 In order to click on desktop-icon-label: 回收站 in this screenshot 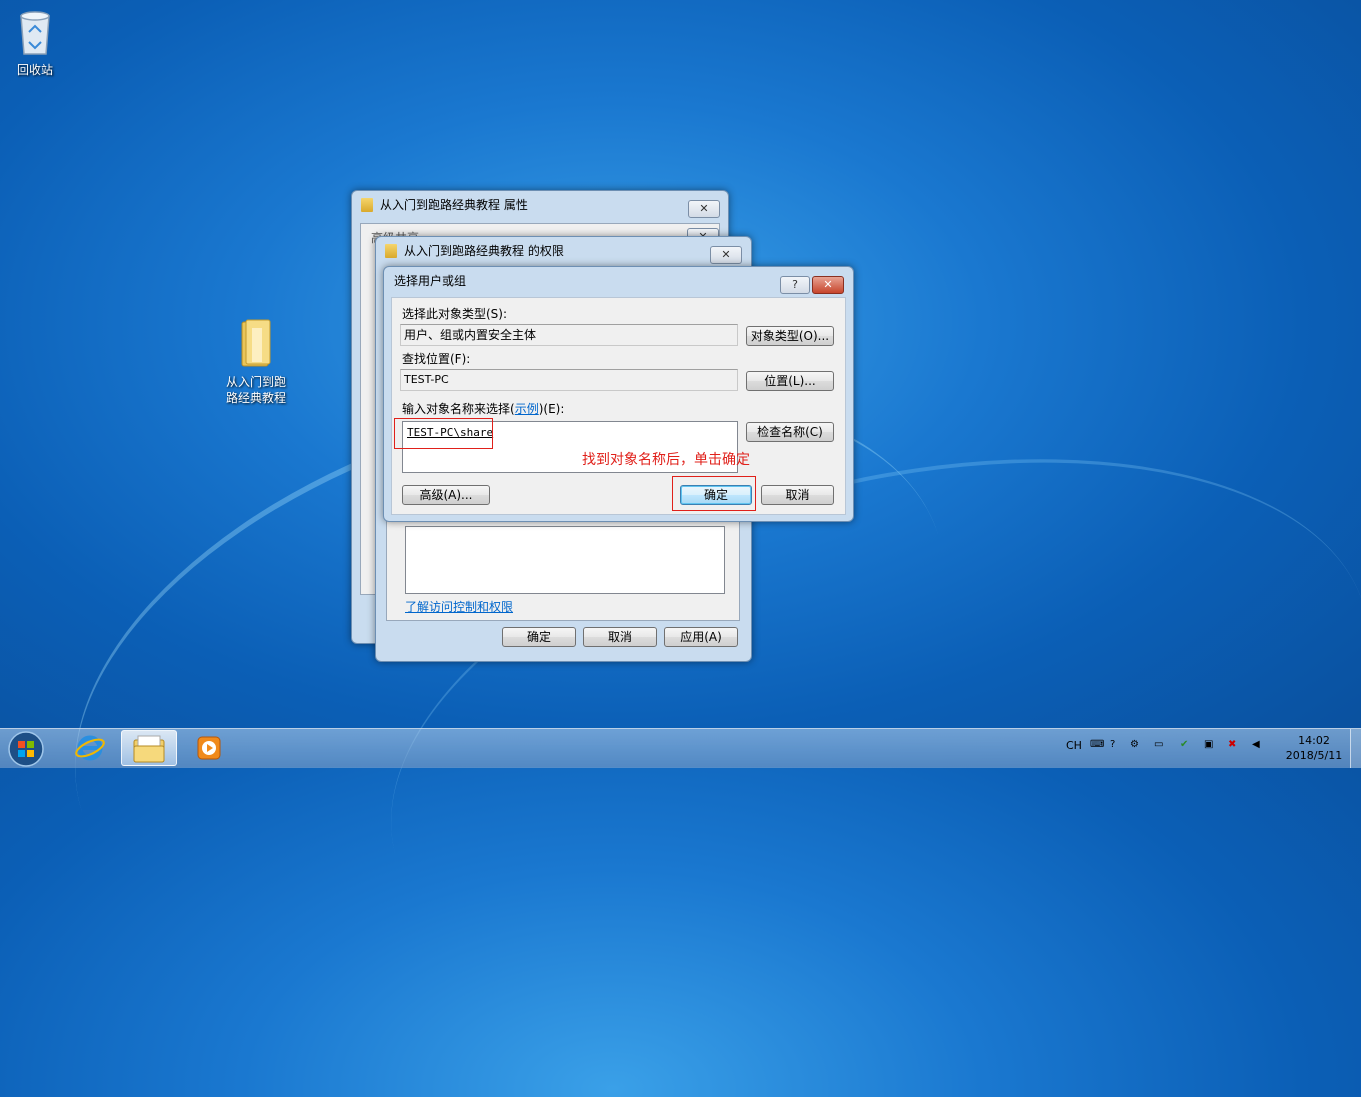, I will do `click(34, 70)`.